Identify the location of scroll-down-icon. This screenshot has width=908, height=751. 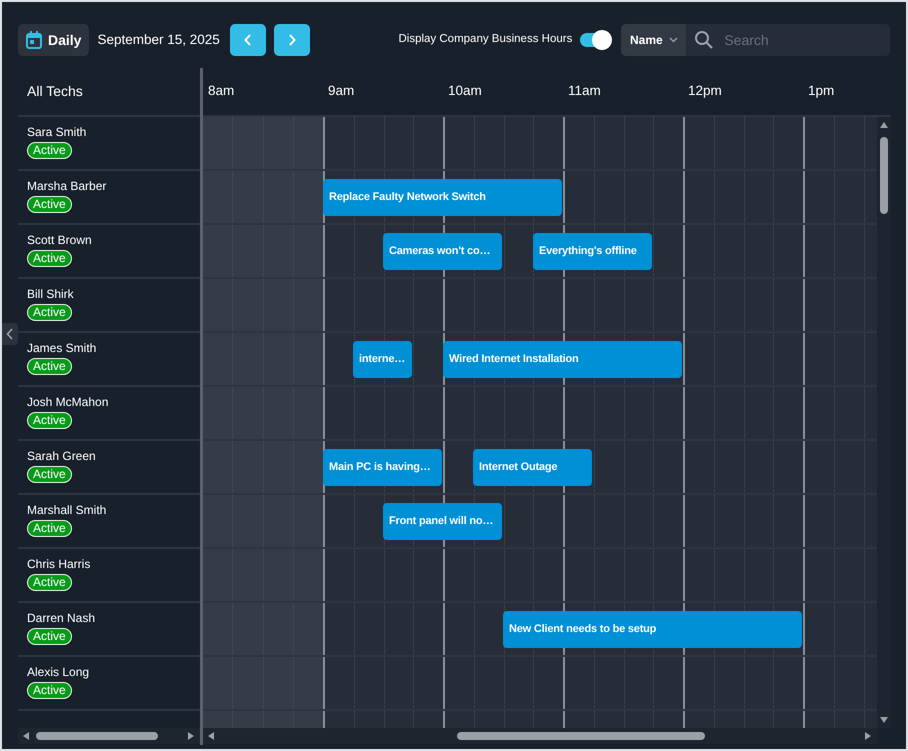
(884, 720).